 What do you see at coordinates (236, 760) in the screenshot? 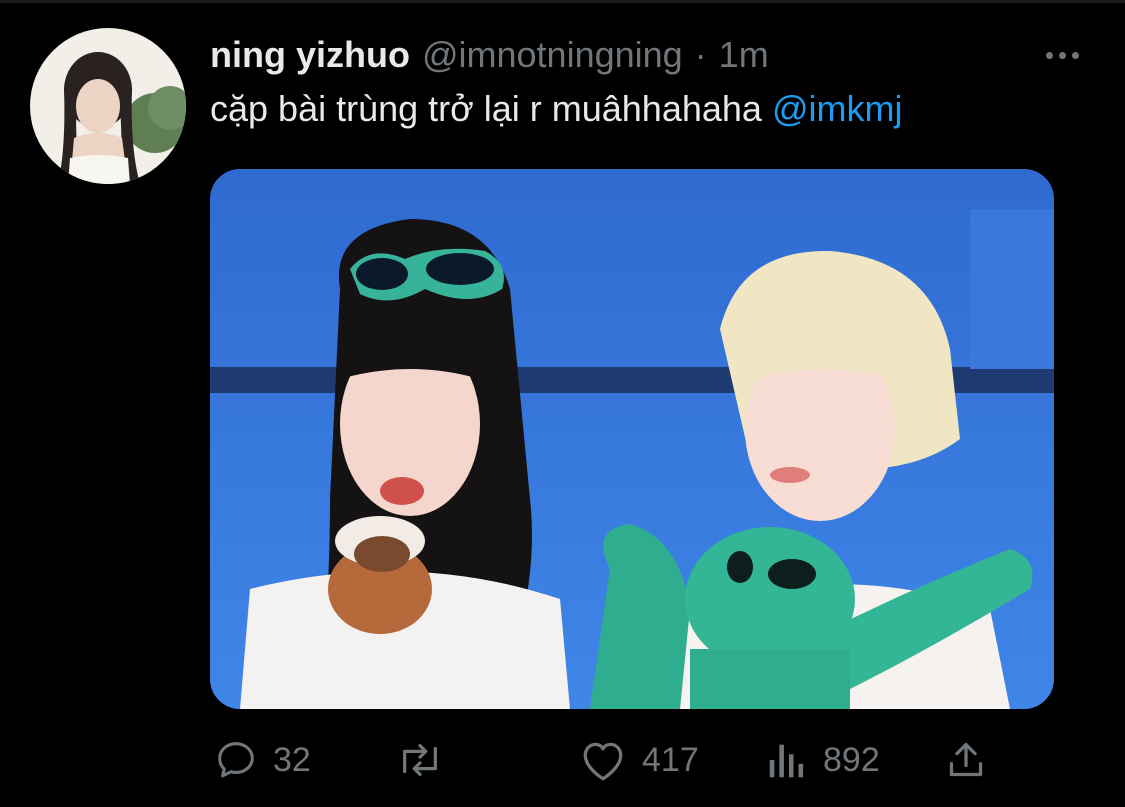
I see `reply-icon` at bounding box center [236, 760].